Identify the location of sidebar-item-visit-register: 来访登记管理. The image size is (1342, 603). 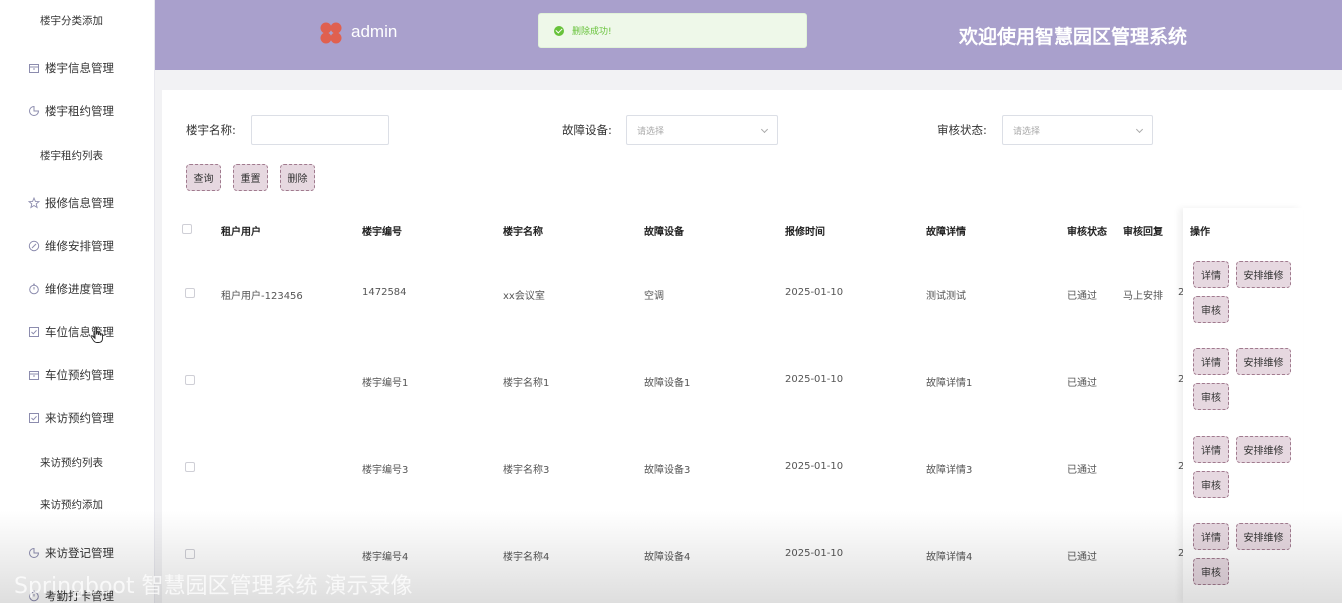
(77, 553).